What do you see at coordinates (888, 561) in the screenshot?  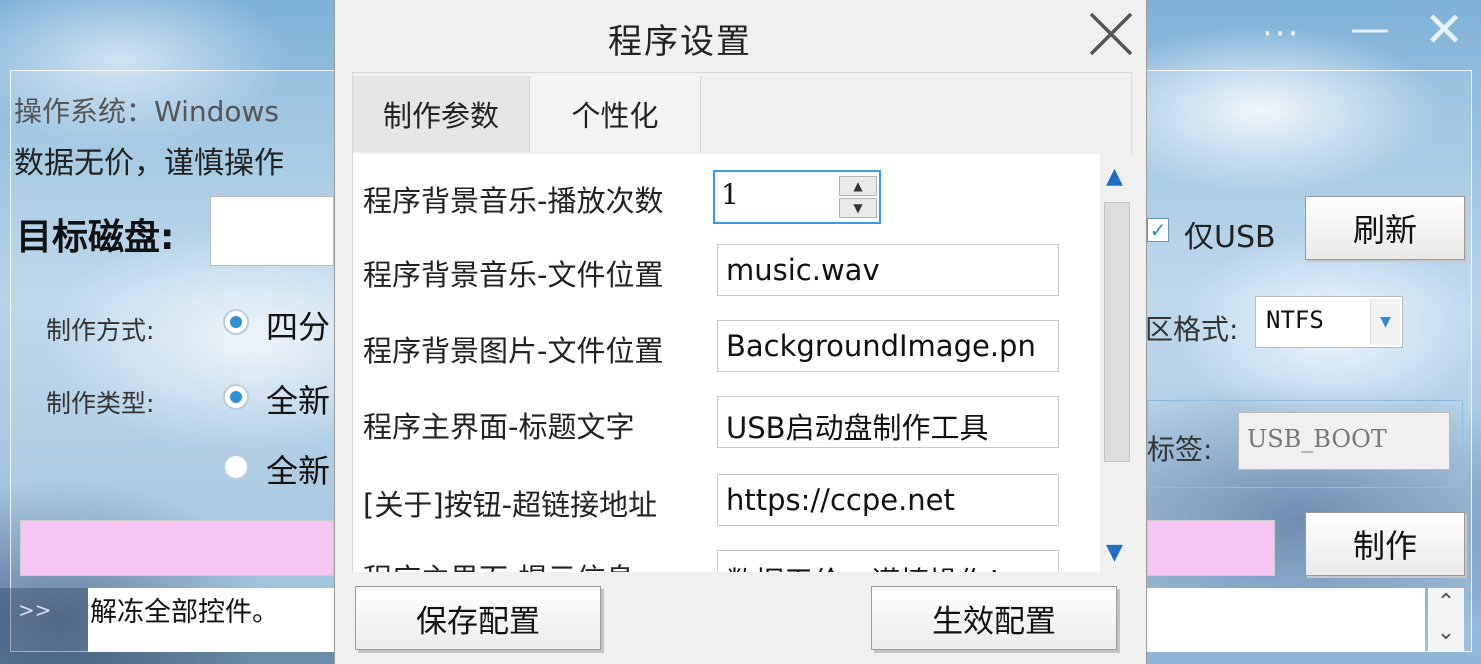 I see `hint-text-input: 数据无价，谨慎操作！` at bounding box center [888, 561].